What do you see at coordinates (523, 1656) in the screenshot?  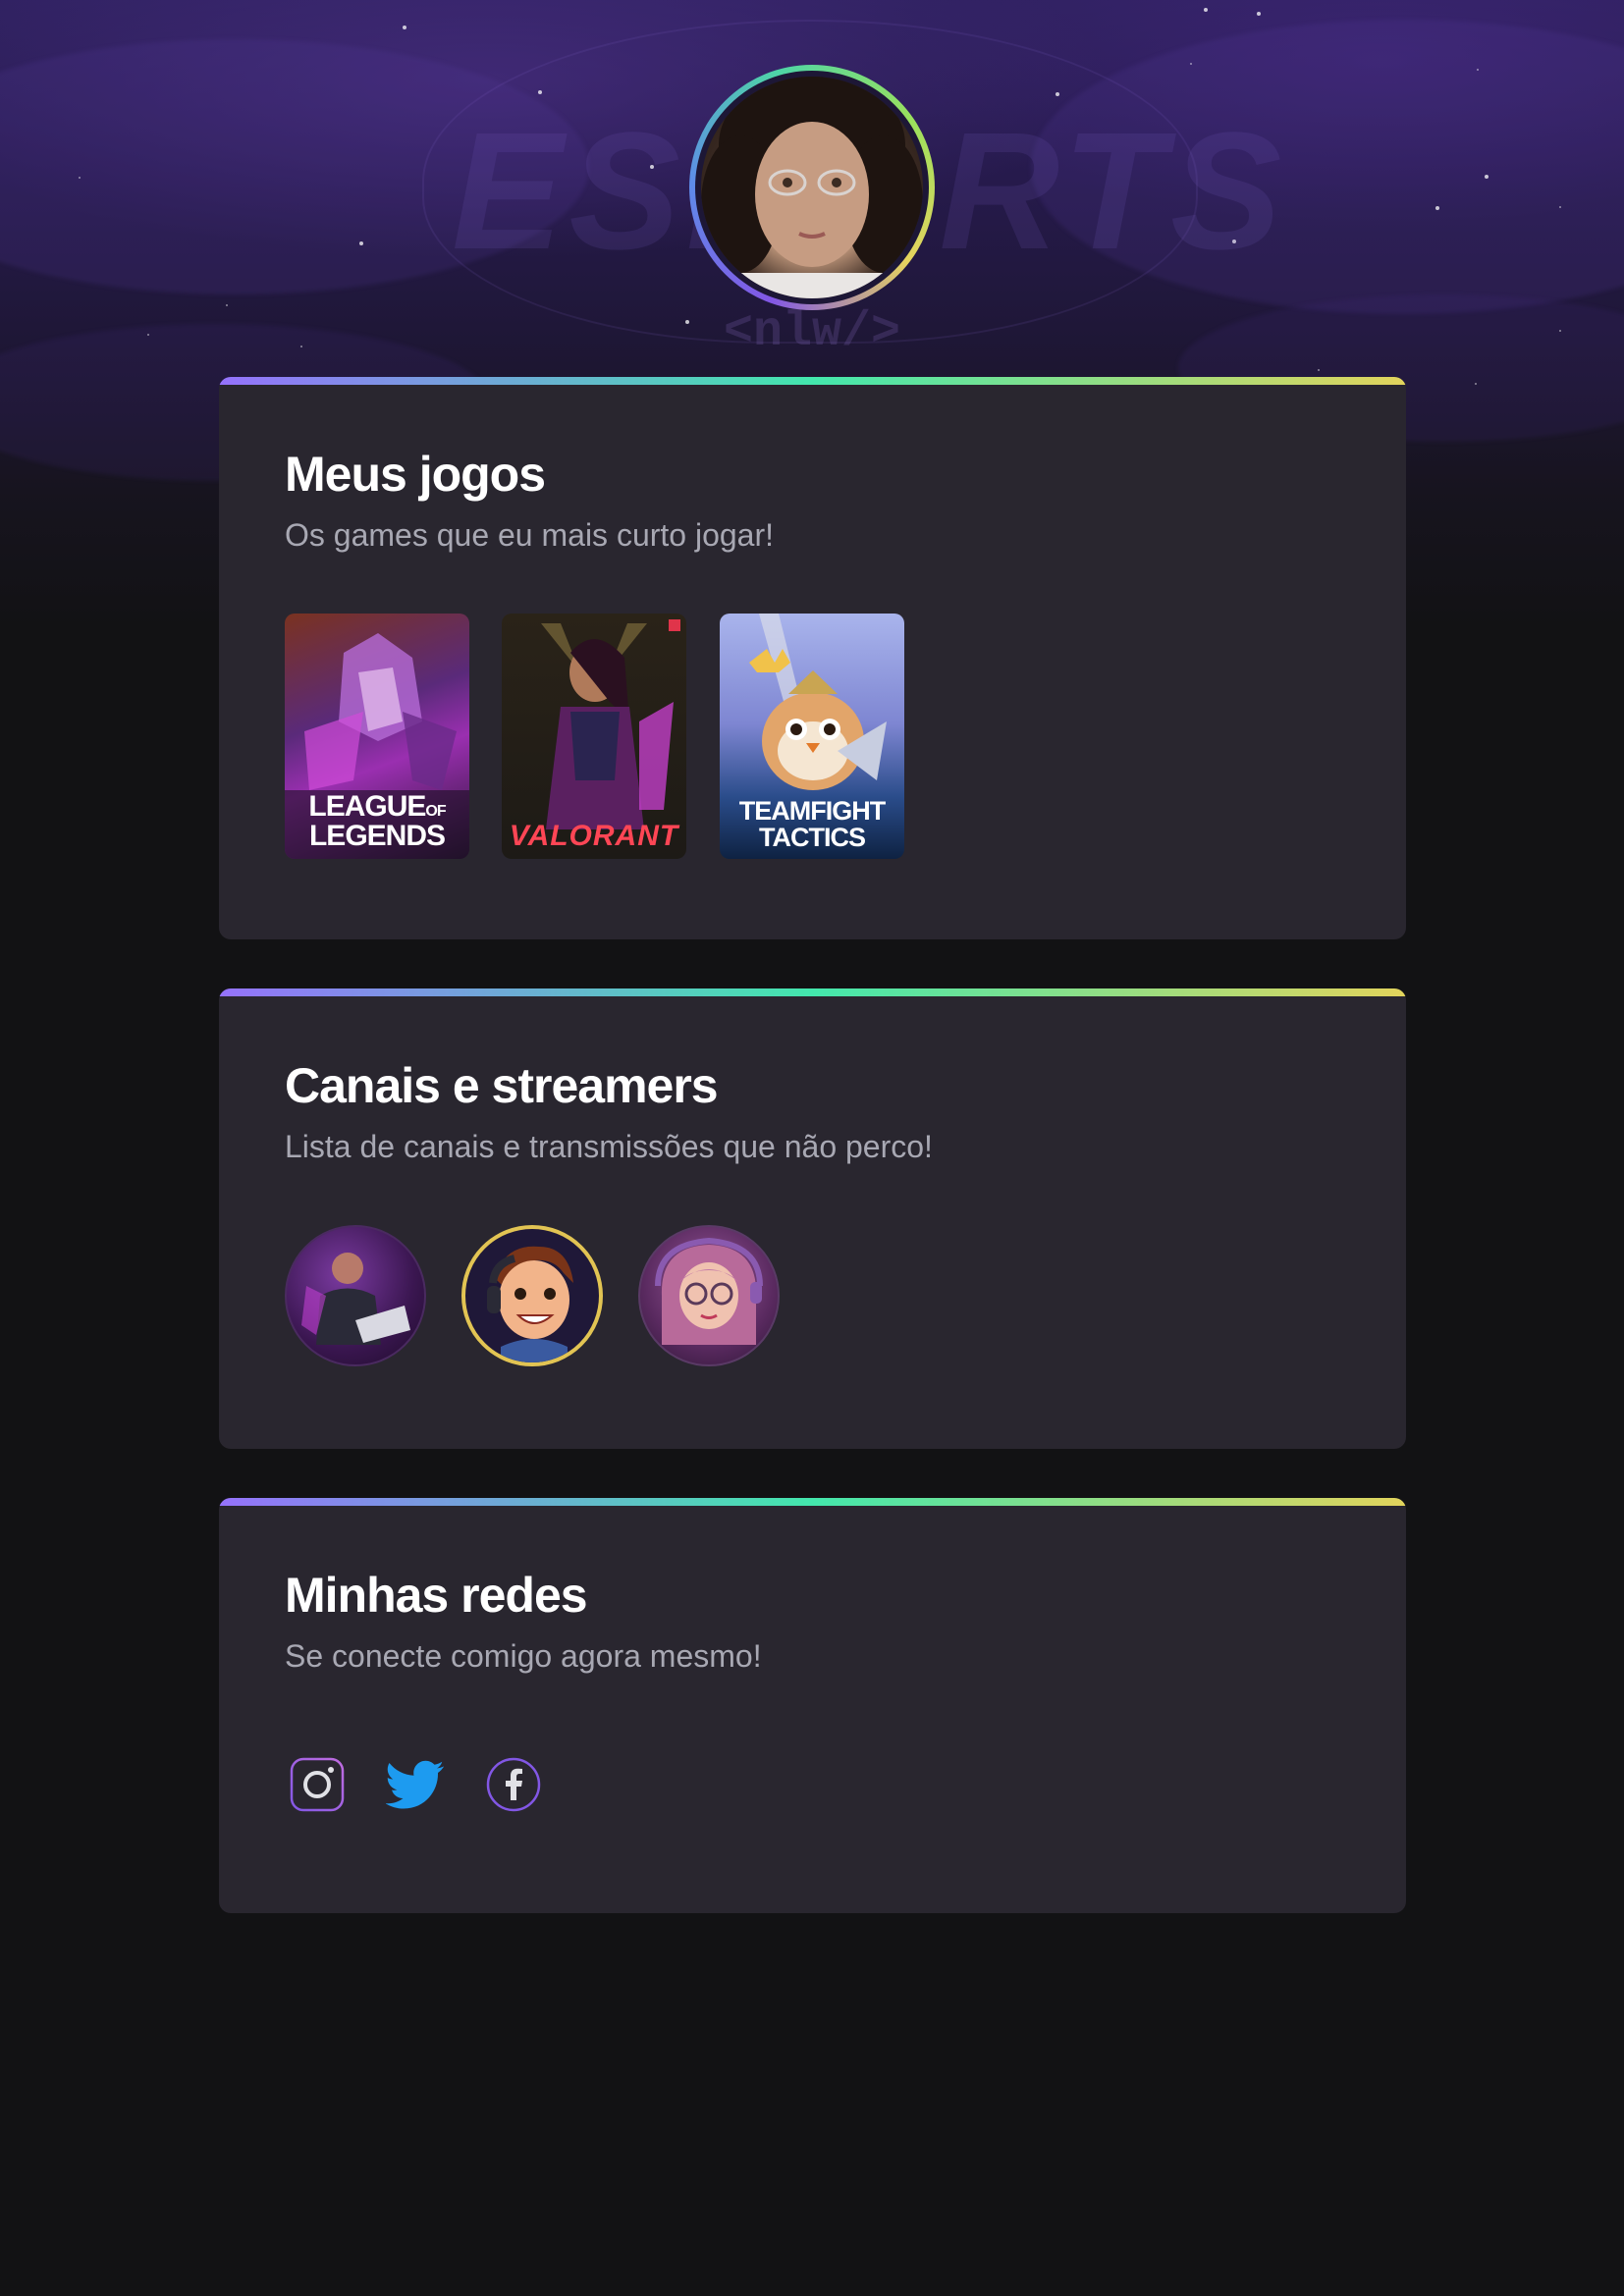 I see `card-subtitle: Se conecte comigo agora mesmo!` at bounding box center [523, 1656].